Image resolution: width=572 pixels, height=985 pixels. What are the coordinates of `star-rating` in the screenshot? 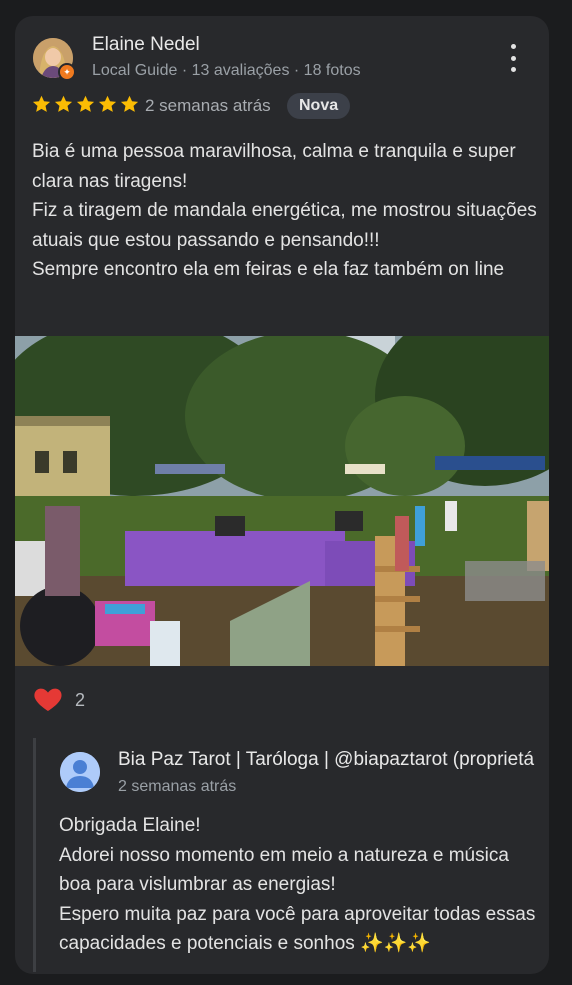 It's located at (85, 104).